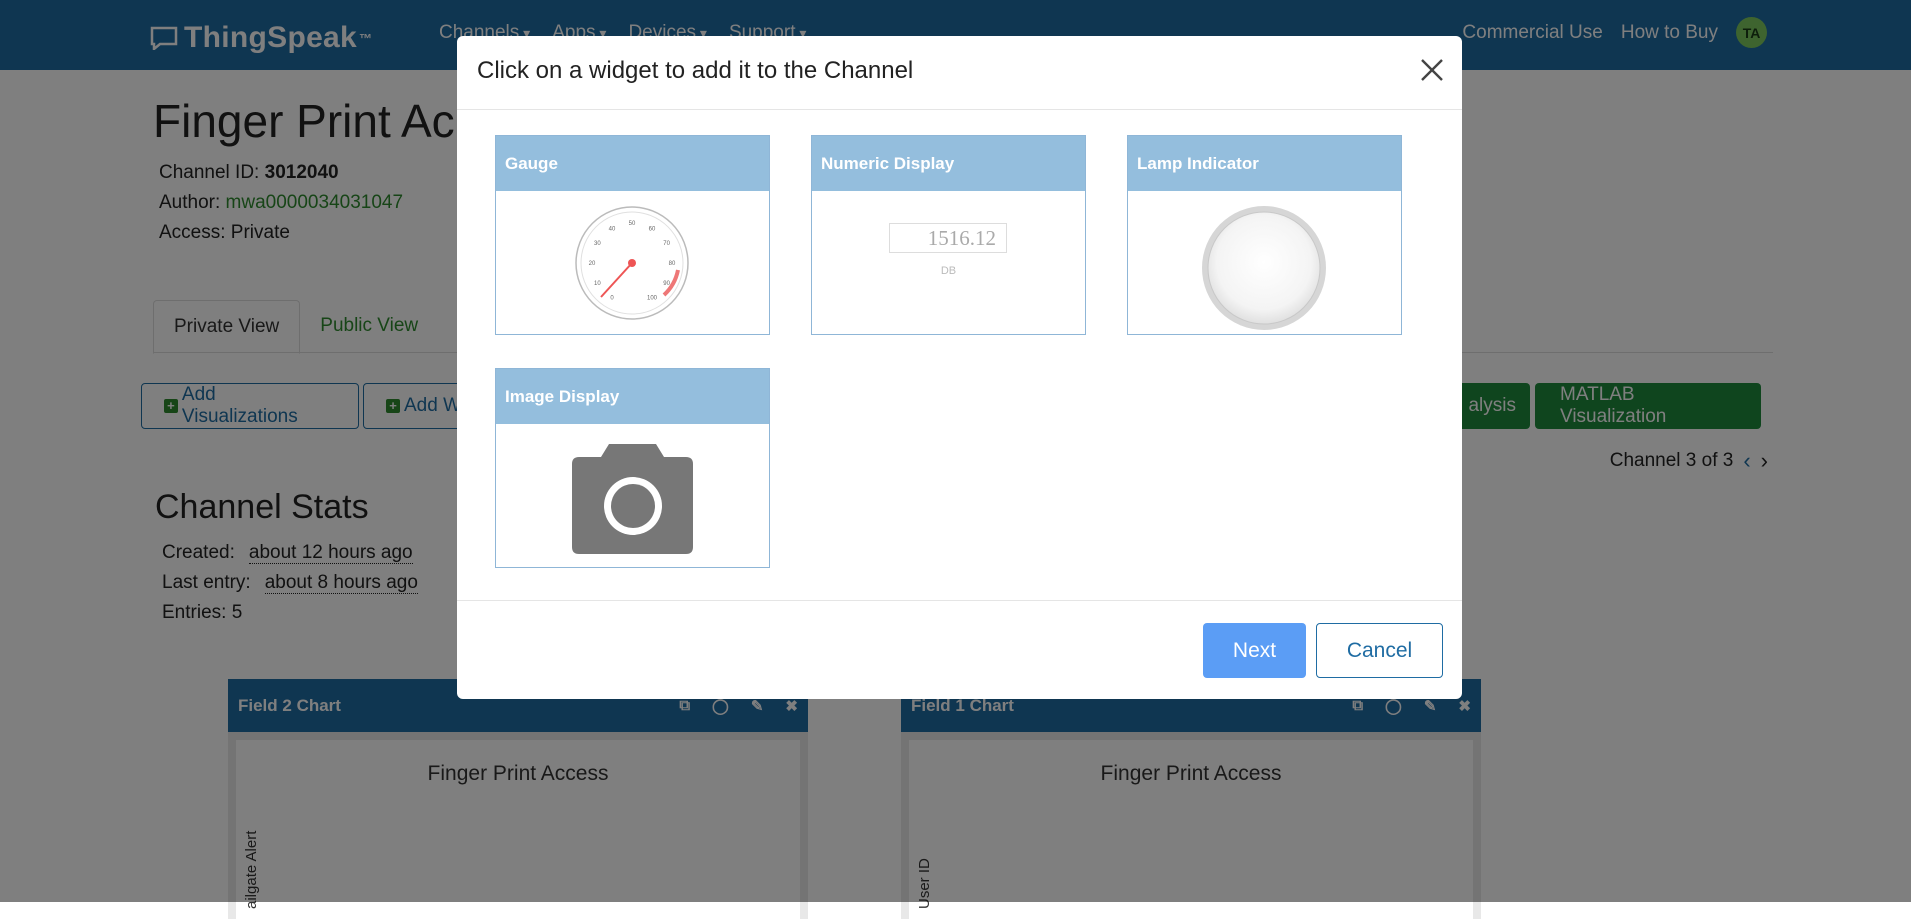 This screenshot has width=1911, height=919. I want to click on gauge-widget-option: Gauge 0 10 20 30 40 50 60 70 80 90 100, so click(632, 235).